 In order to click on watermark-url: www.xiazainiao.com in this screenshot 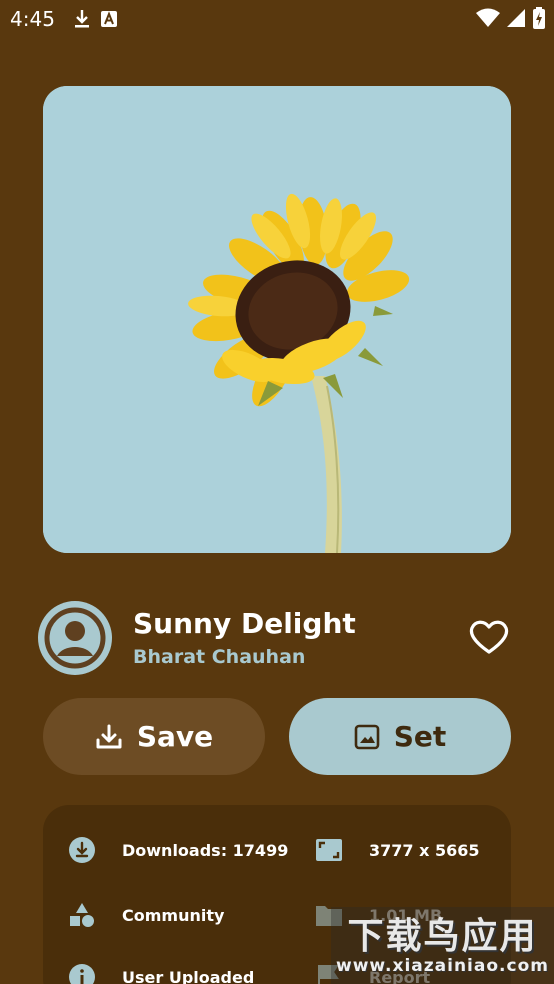, I will do `click(442, 965)`.